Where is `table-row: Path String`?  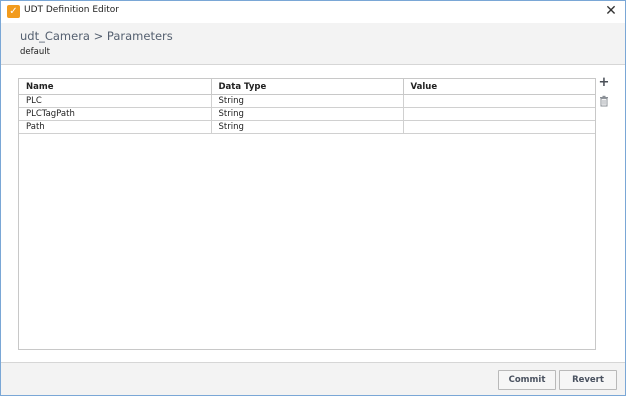
table-row: Path String is located at coordinates (307, 127).